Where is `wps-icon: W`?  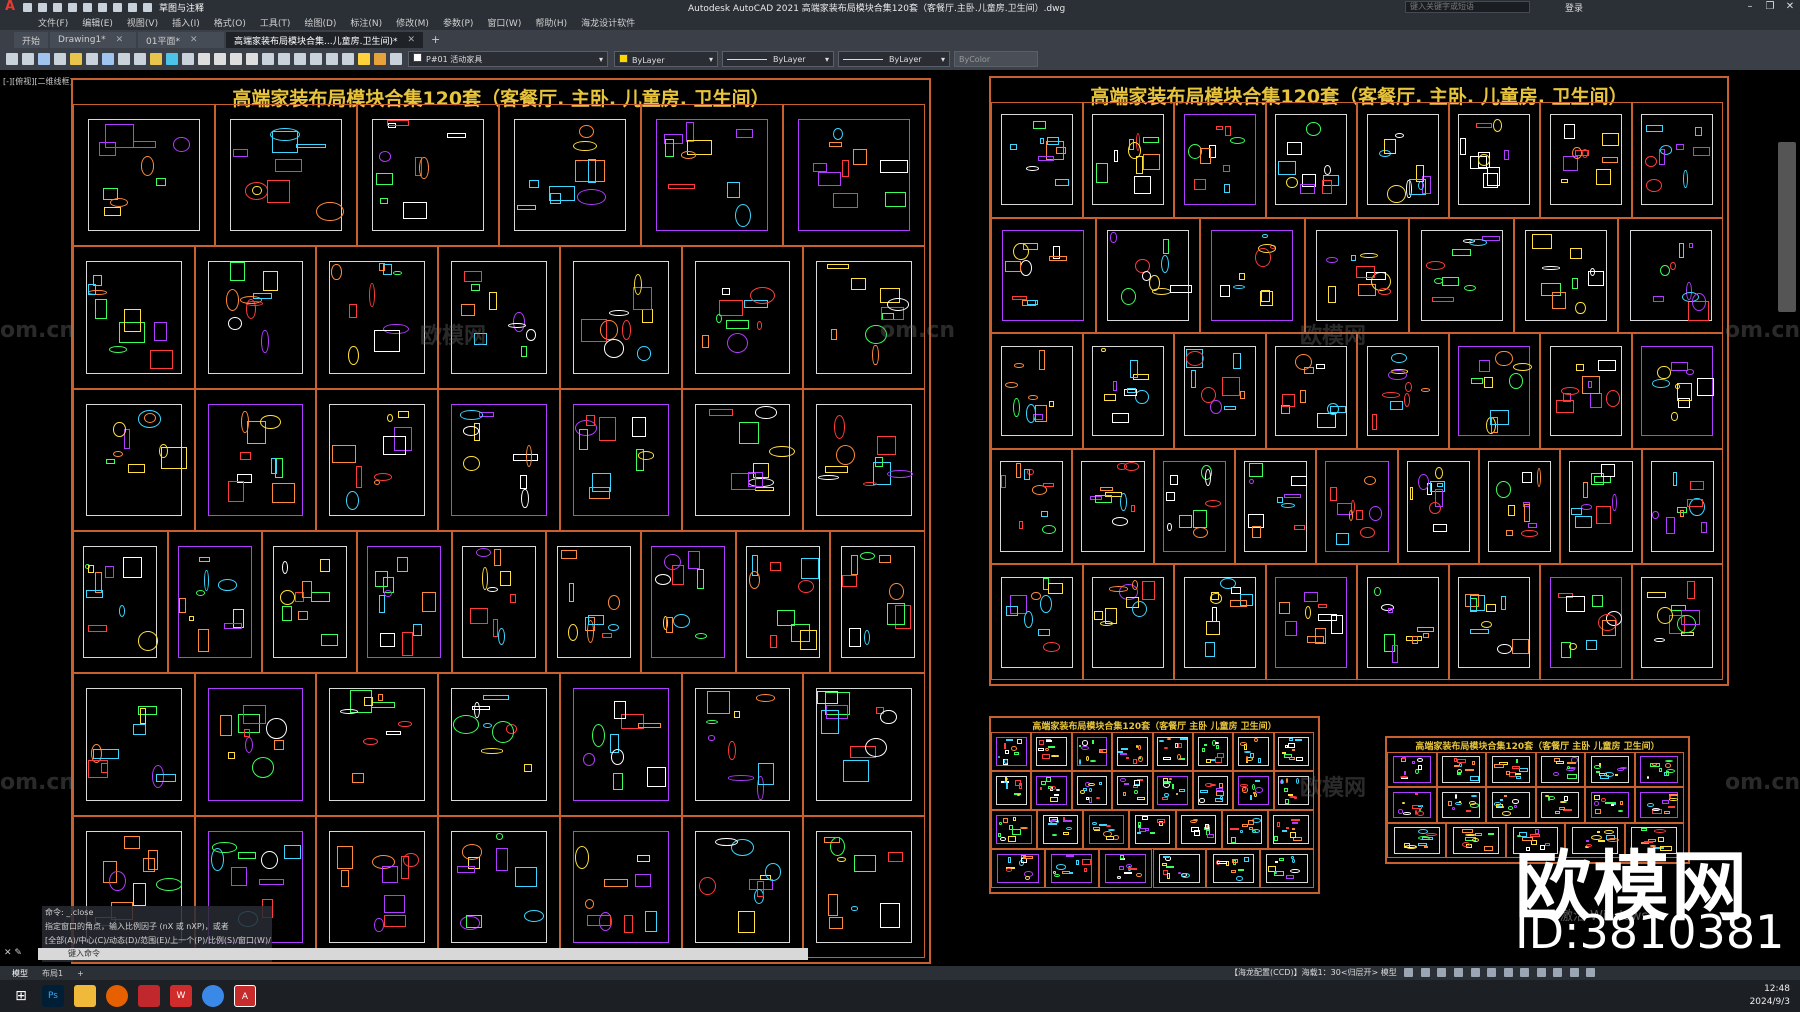 wps-icon: W is located at coordinates (181, 996).